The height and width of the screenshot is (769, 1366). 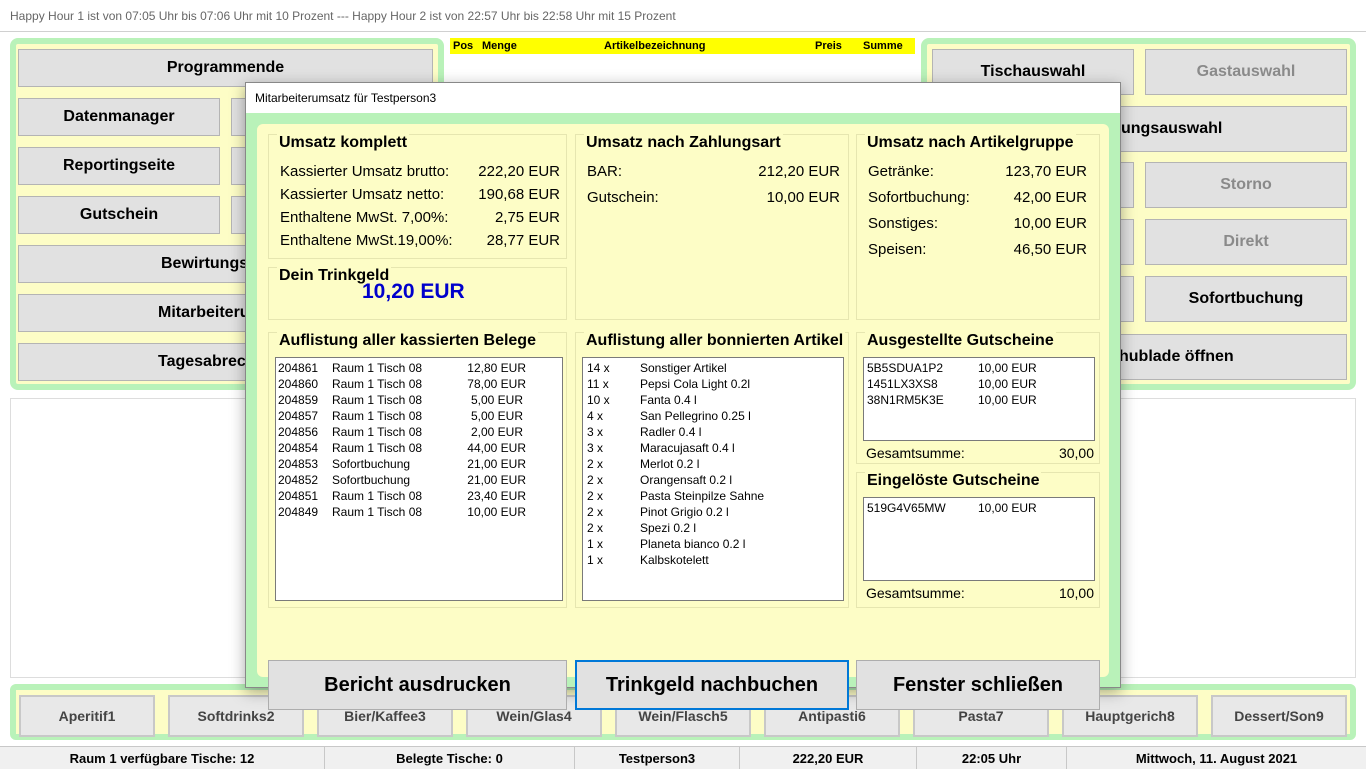 I want to click on artikelgruppe-label: Getränke:, so click(x=901, y=171).